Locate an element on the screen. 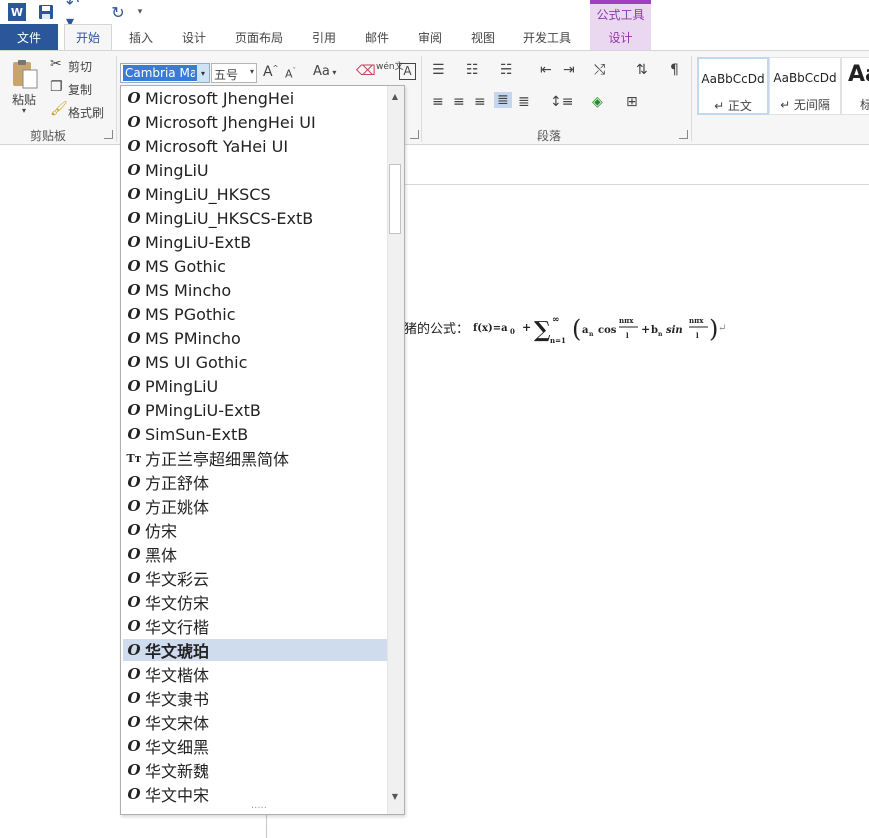  scroll-down-icon: ▼ is located at coordinates (395, 796).